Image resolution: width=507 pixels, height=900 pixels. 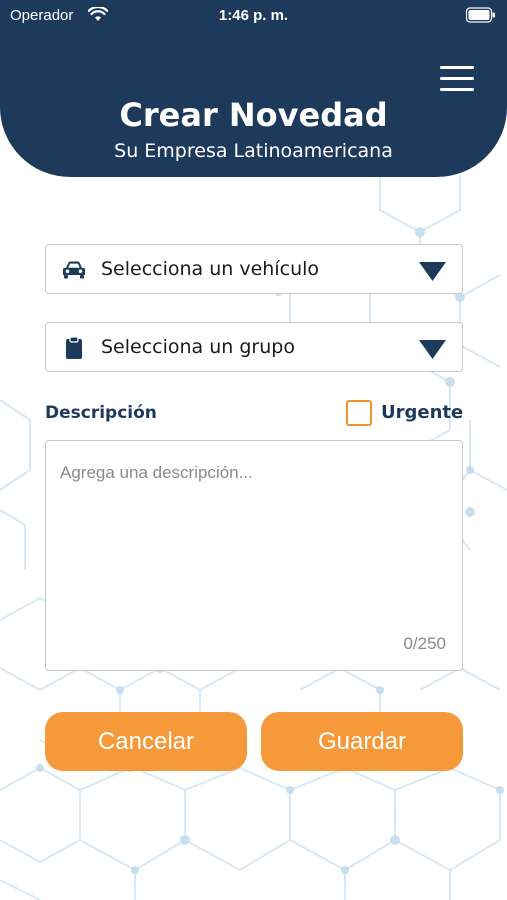 What do you see at coordinates (210, 269) in the screenshot?
I see `vehicle-select-label: Selecciona un vehículo` at bounding box center [210, 269].